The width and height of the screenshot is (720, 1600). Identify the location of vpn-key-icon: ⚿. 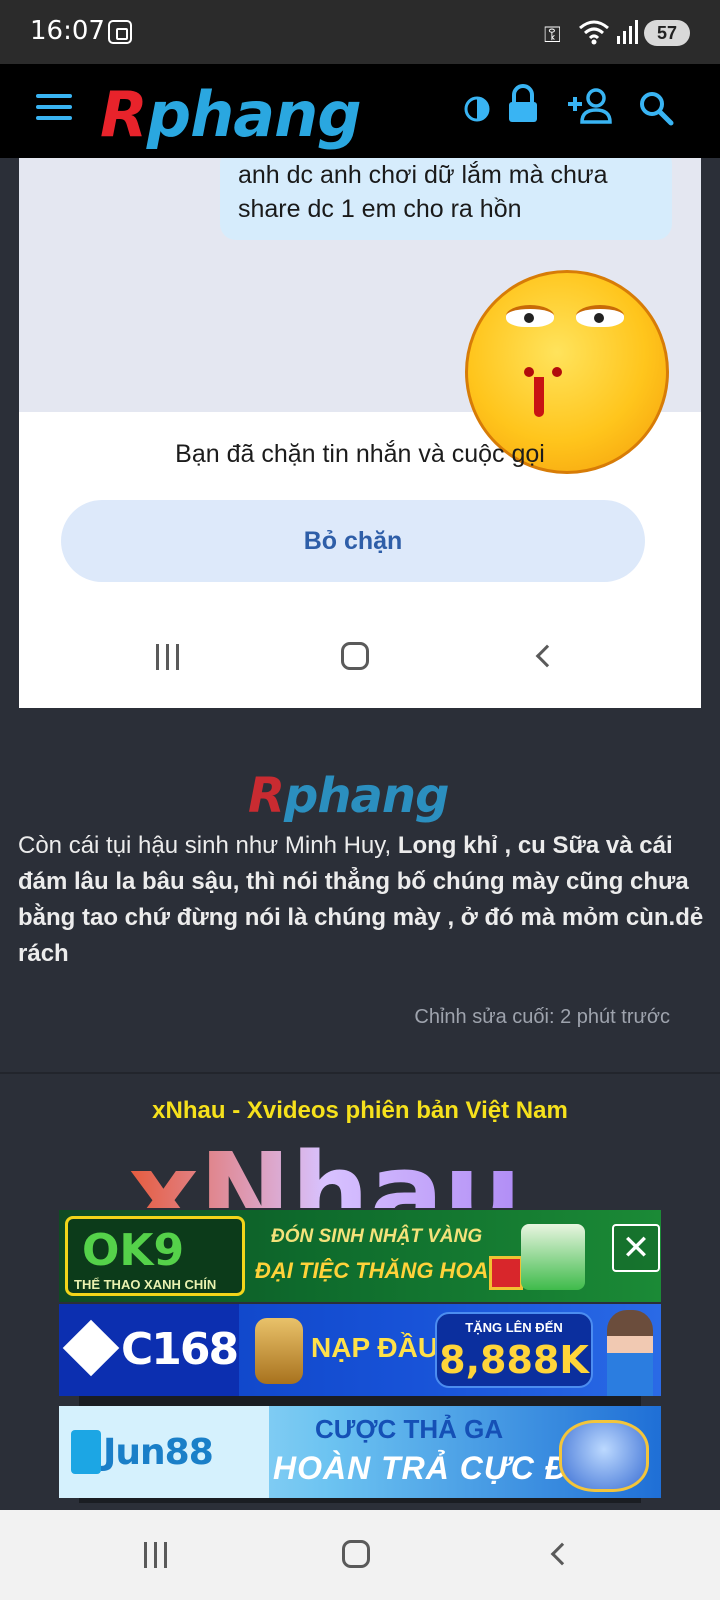
(552, 34).